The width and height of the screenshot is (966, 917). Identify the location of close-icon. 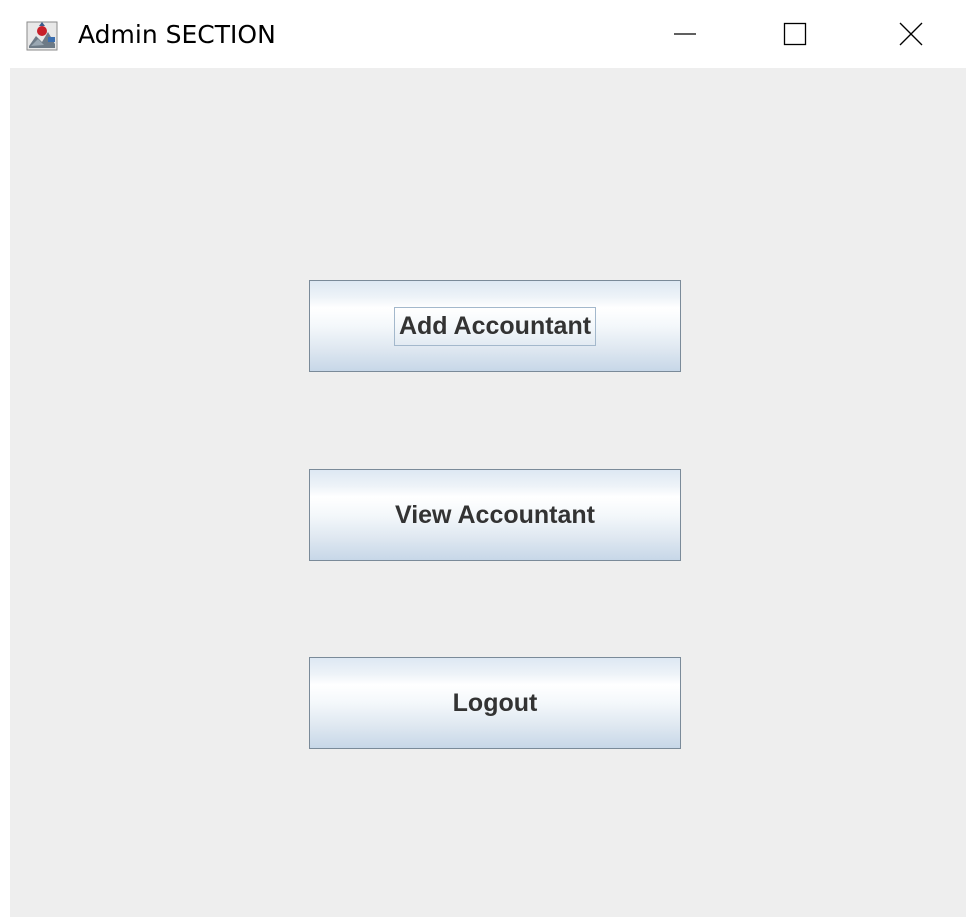
(911, 34).